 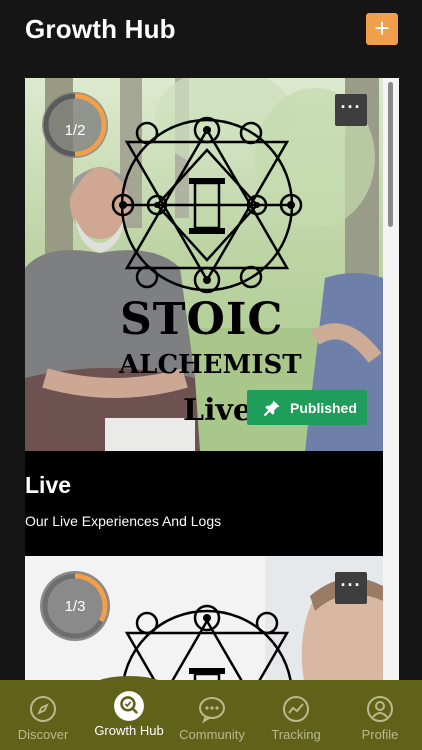 I want to click on logo-script: Live, so click(x=218, y=410).